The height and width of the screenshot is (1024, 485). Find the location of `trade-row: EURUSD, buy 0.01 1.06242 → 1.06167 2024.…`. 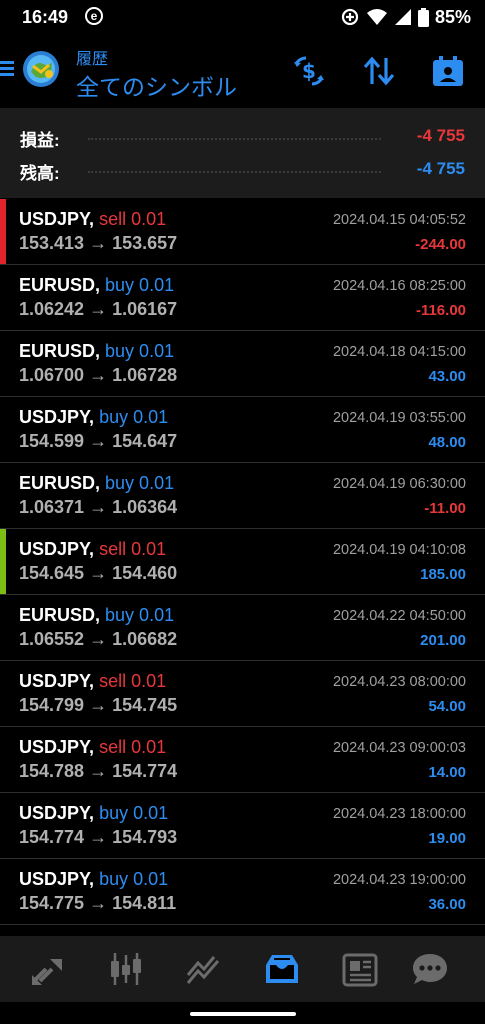

trade-row: EURUSD, buy 0.01 1.06242 → 1.06167 2024.… is located at coordinates (242, 298).